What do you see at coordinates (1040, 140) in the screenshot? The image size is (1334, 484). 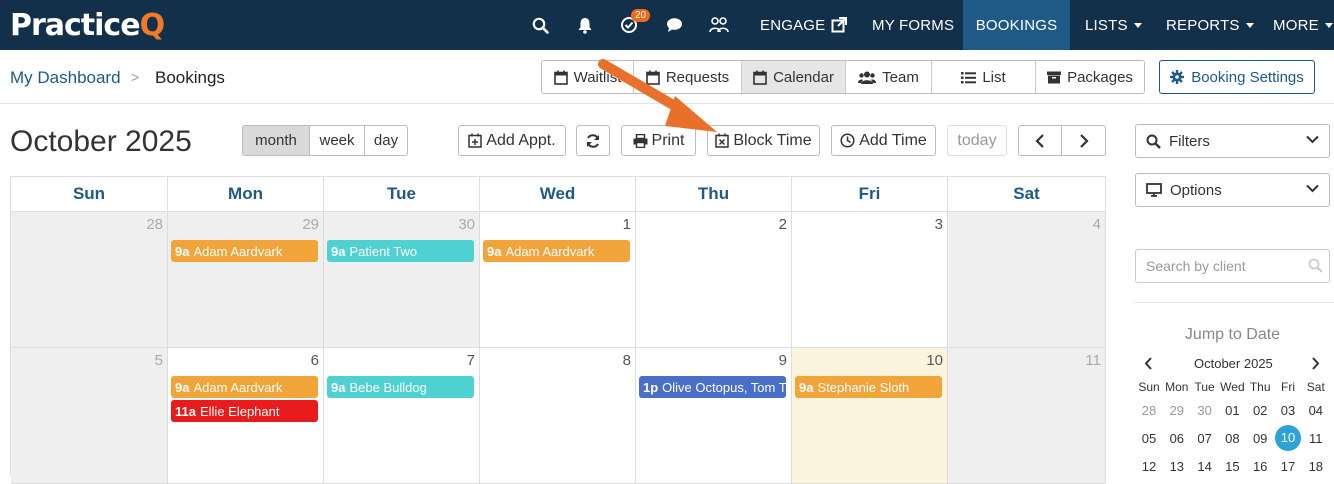 I see `previous-month-button` at bounding box center [1040, 140].